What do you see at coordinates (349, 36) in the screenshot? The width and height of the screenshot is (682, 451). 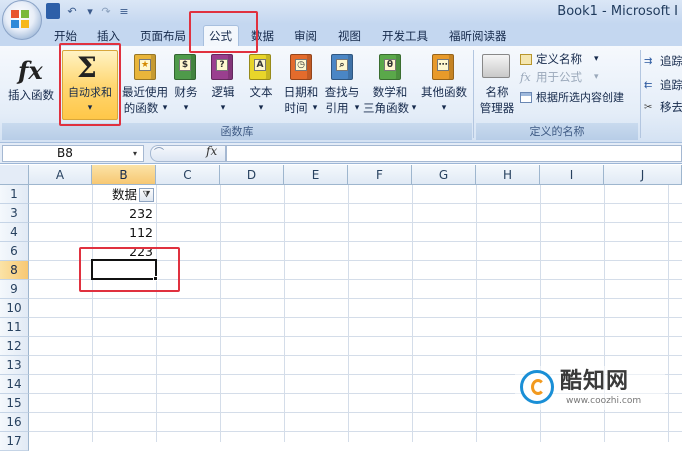 I see `tab-view: 视图` at bounding box center [349, 36].